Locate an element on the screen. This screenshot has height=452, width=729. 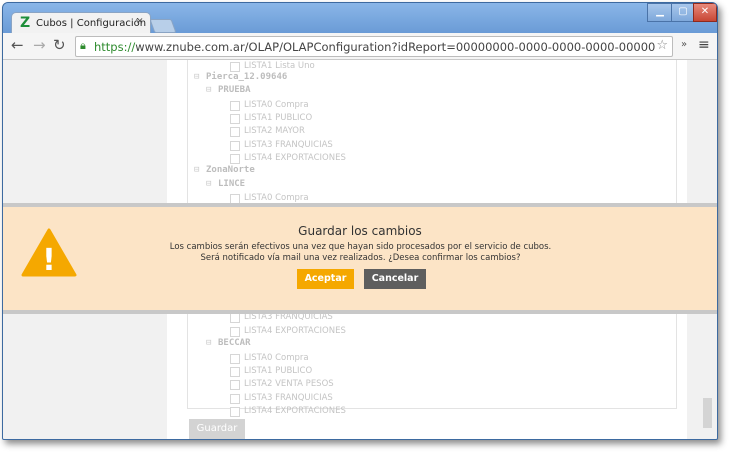
warning-glyph: ! is located at coordinates (49, 260).